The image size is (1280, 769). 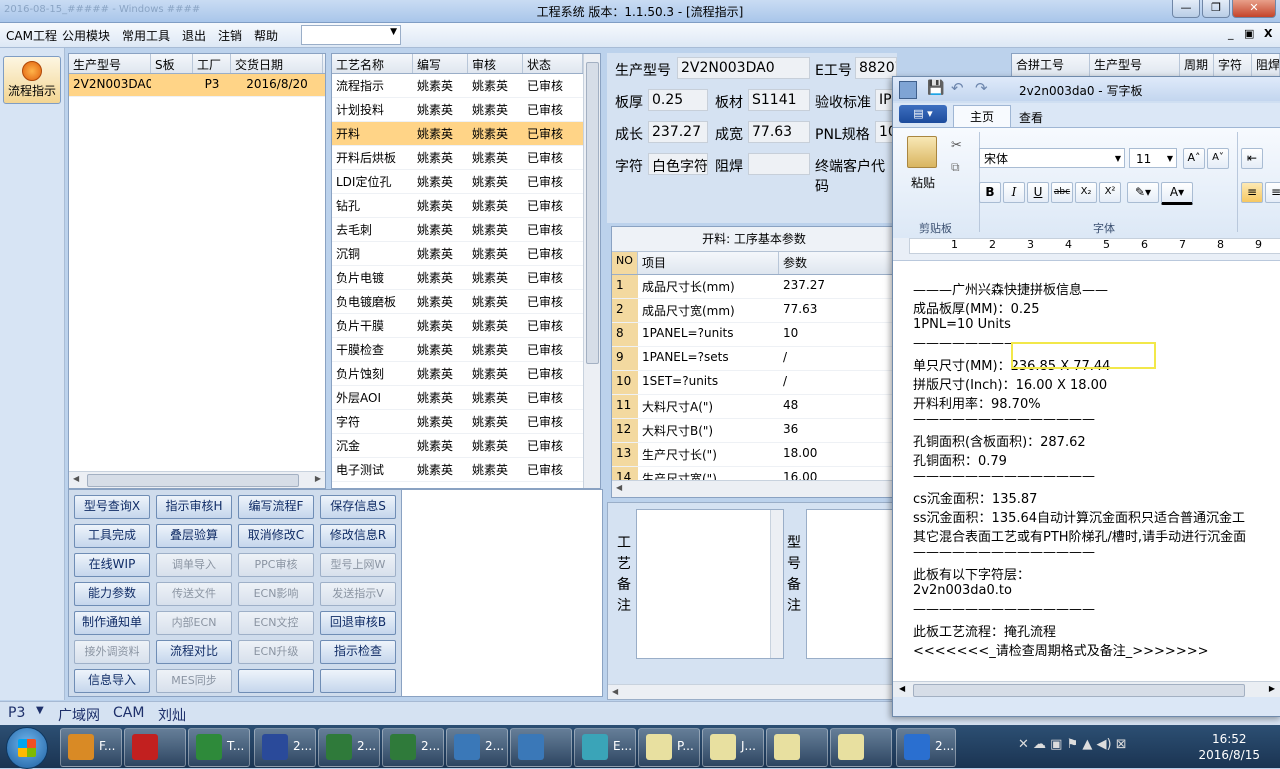 What do you see at coordinates (31, 35) in the screenshot?
I see `menu-cam: CAM工程` at bounding box center [31, 35].